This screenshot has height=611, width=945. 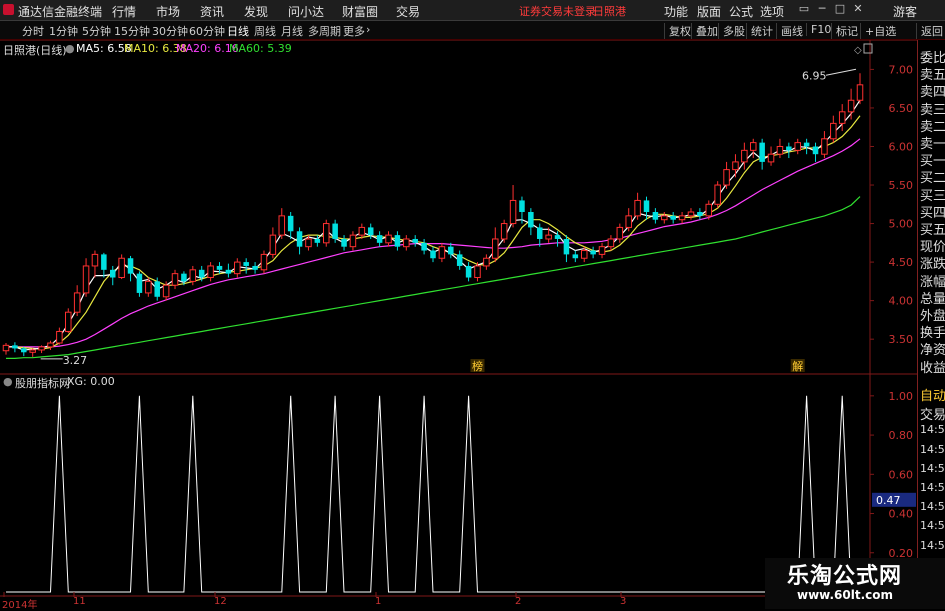 What do you see at coordinates (858, 9) in the screenshot?
I see `close-icon: ✕` at bounding box center [858, 9].